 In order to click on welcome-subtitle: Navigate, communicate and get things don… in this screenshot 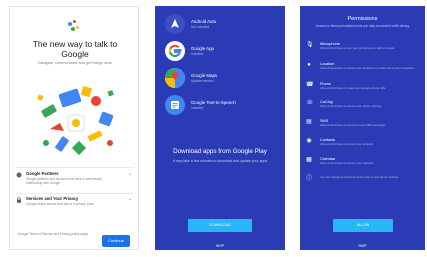, I will do `click(75, 63)`.